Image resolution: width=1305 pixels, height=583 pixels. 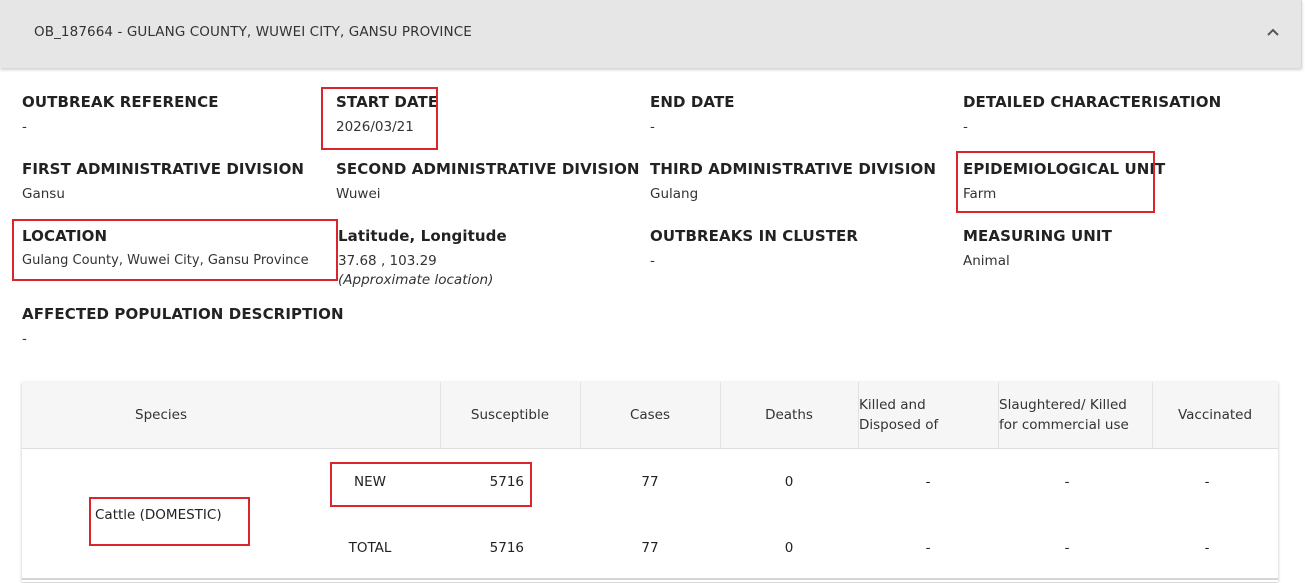 I want to click on field-label: AFFECTED POPULATION DESCRIPTION, so click(x=183, y=314).